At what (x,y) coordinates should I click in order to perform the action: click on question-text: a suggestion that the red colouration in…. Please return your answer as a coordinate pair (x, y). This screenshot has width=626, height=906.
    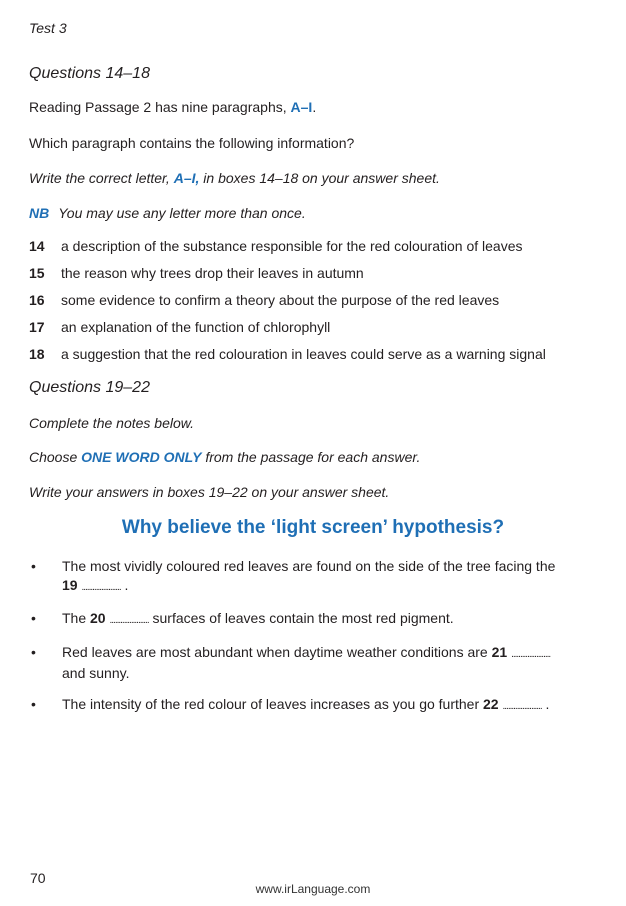
    Looking at the image, I should click on (303, 354).